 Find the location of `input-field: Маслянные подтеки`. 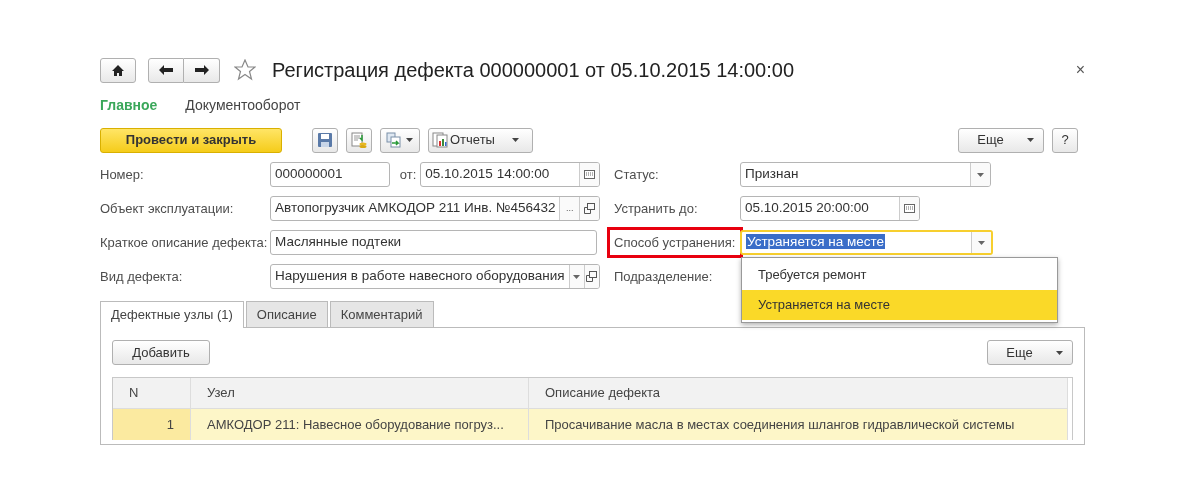

input-field: Маслянные подтеки is located at coordinates (433, 242).